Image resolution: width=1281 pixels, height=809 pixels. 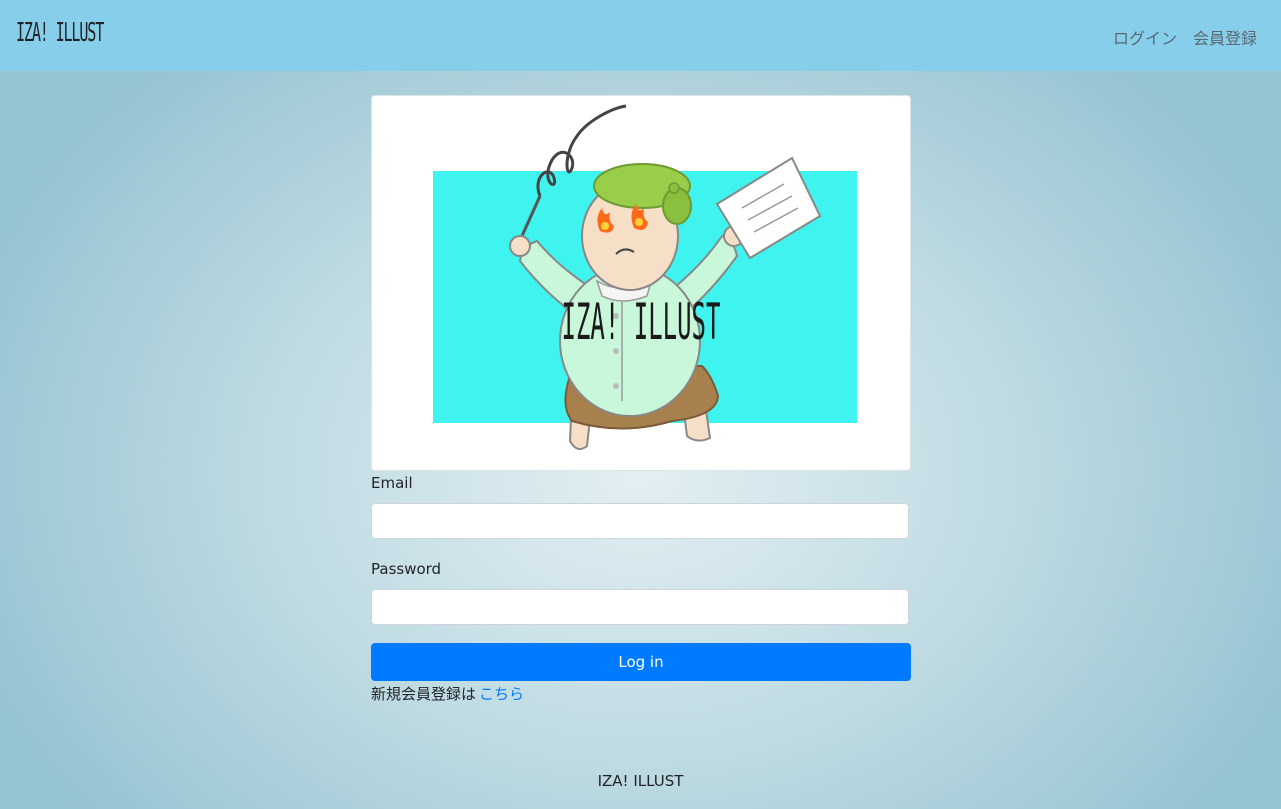 What do you see at coordinates (1225, 37) in the screenshot?
I see `nav-link-signup: 会員登録` at bounding box center [1225, 37].